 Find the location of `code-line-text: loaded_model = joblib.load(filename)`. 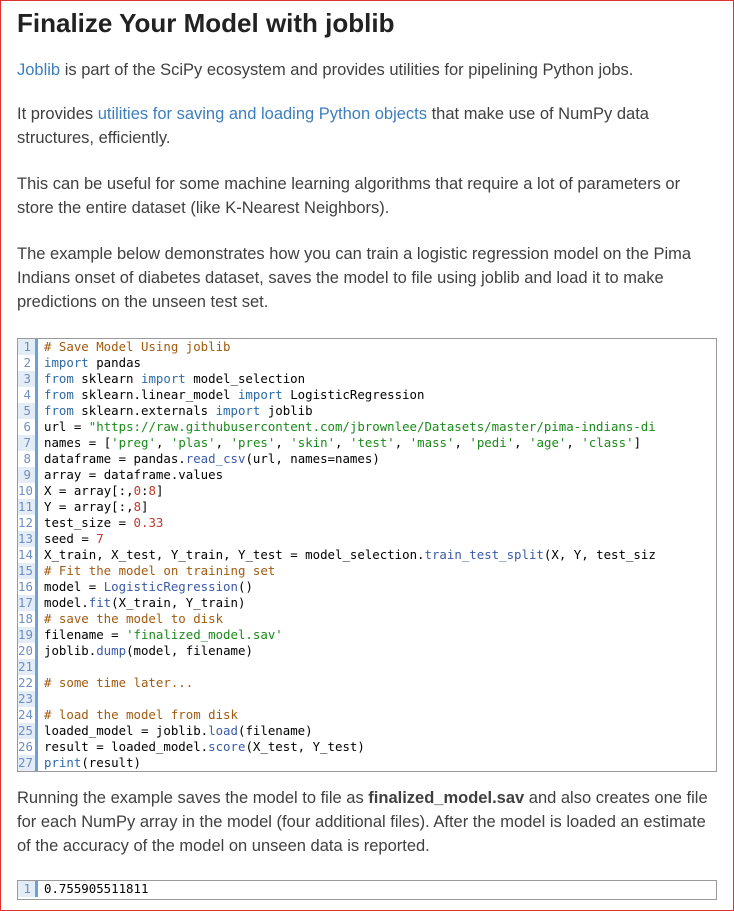

code-line-text: loaded_model = joblib.load(filename) is located at coordinates (178, 730).